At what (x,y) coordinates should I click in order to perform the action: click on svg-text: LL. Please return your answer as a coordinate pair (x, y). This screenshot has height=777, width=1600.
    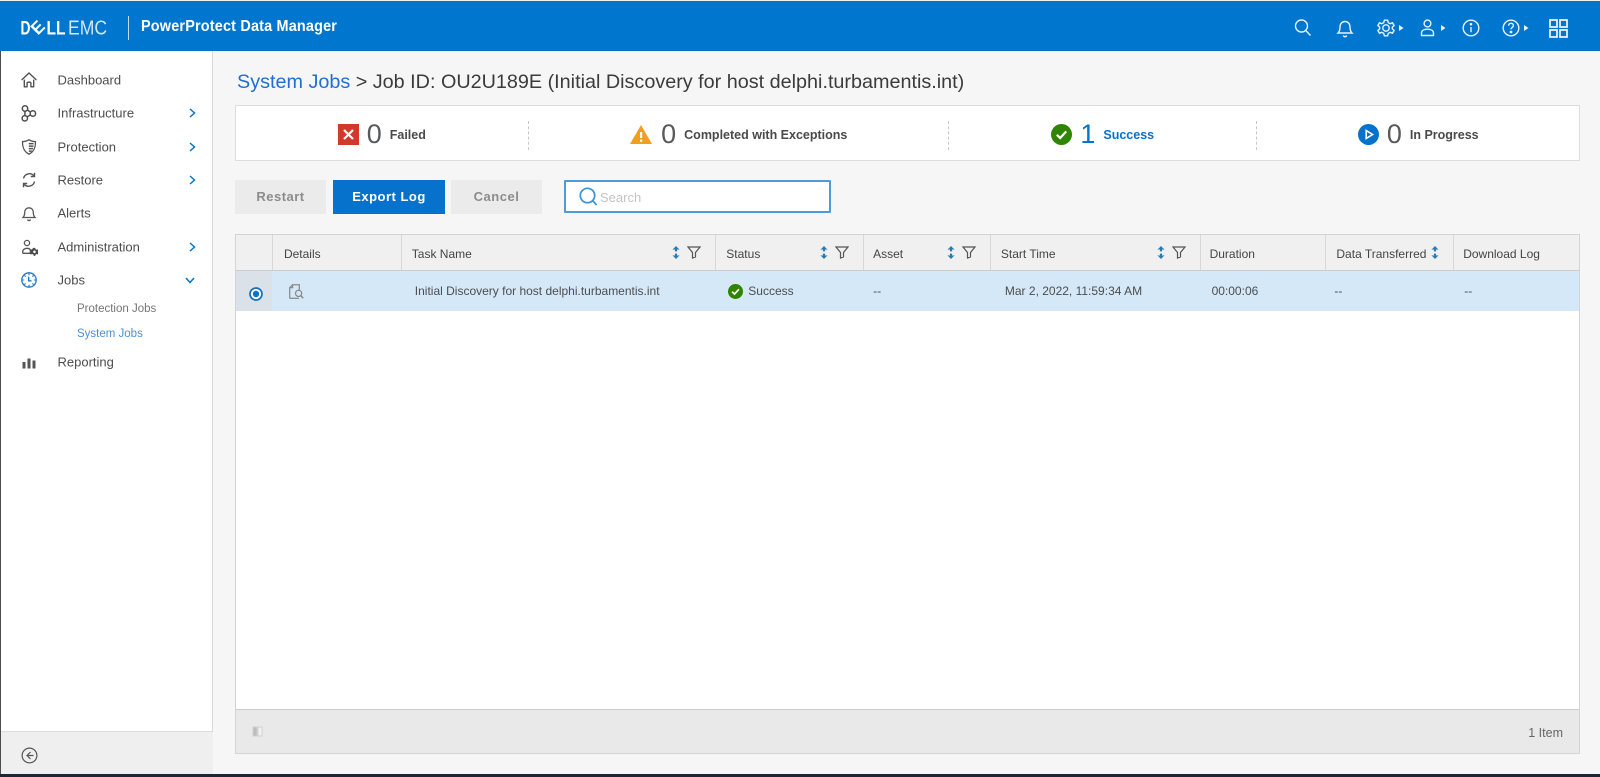
    Looking at the image, I should click on (56, 29).